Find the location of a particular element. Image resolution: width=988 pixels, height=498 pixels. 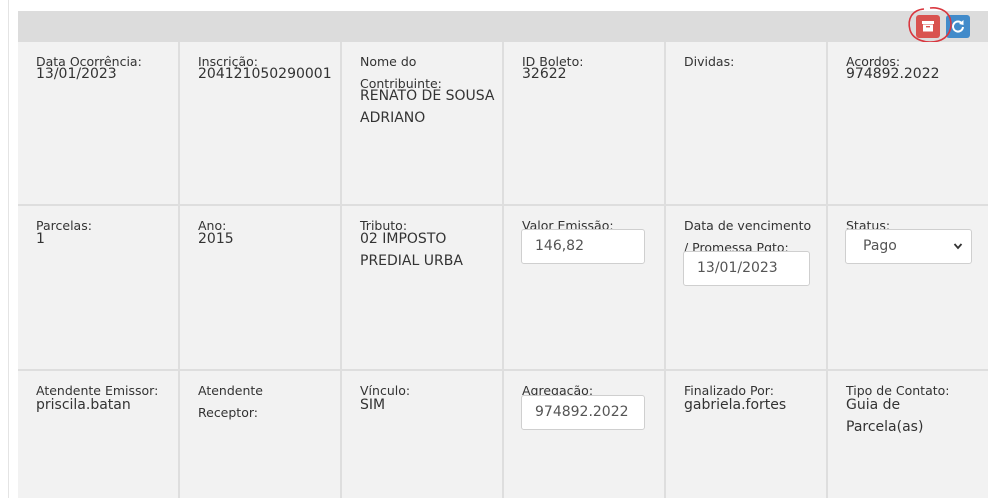

page-left-border is located at coordinates (8, 249).